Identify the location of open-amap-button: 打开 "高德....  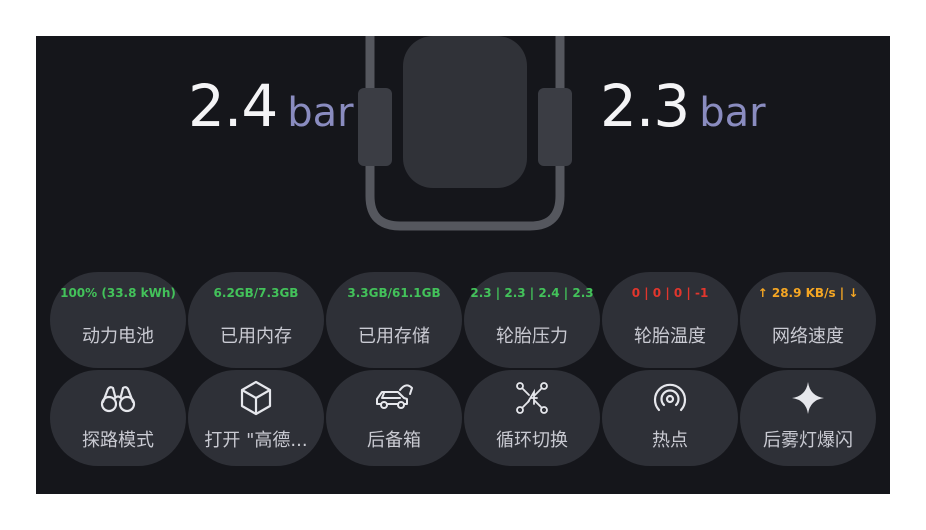
(256, 418).